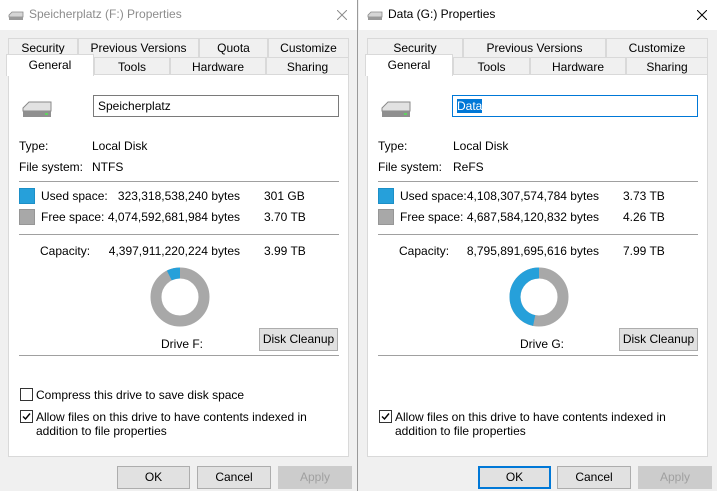  I want to click on free-space-human: 4.26 TB, so click(644, 217).